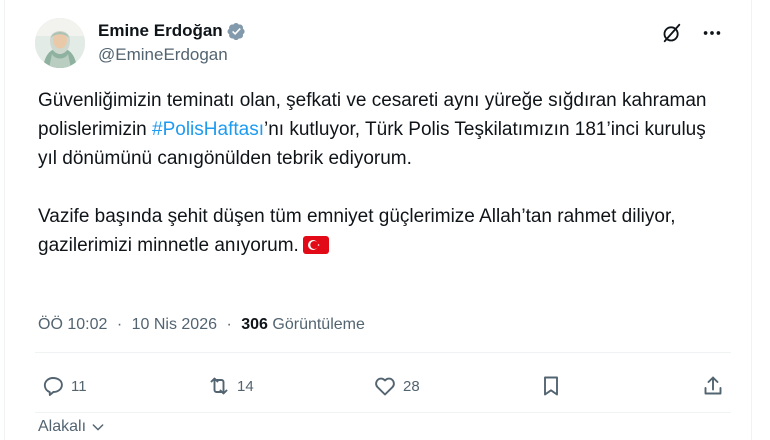  What do you see at coordinates (383, 44) in the screenshot?
I see `tweet-header: Emine Erdoğan @EmineErdogan` at bounding box center [383, 44].